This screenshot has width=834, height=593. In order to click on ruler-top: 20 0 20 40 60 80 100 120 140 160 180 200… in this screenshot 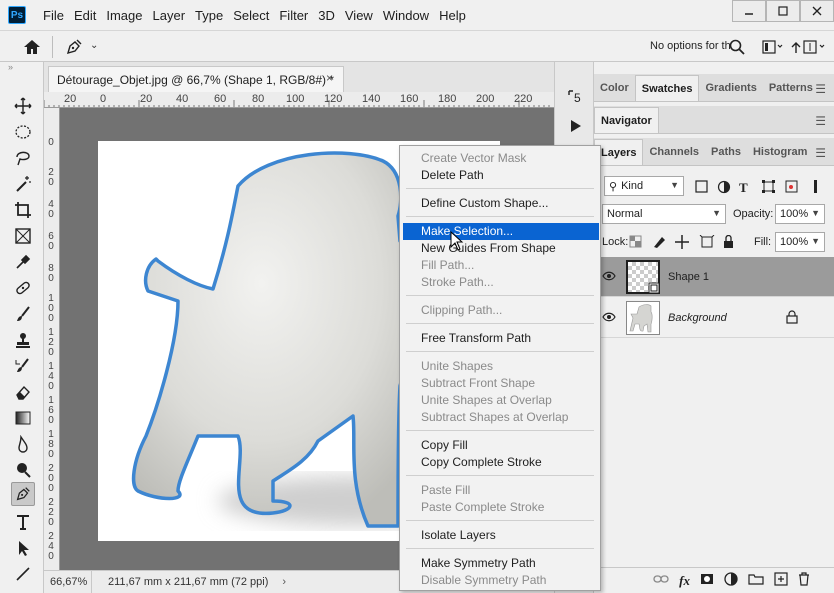, I will do `click(299, 100)`.